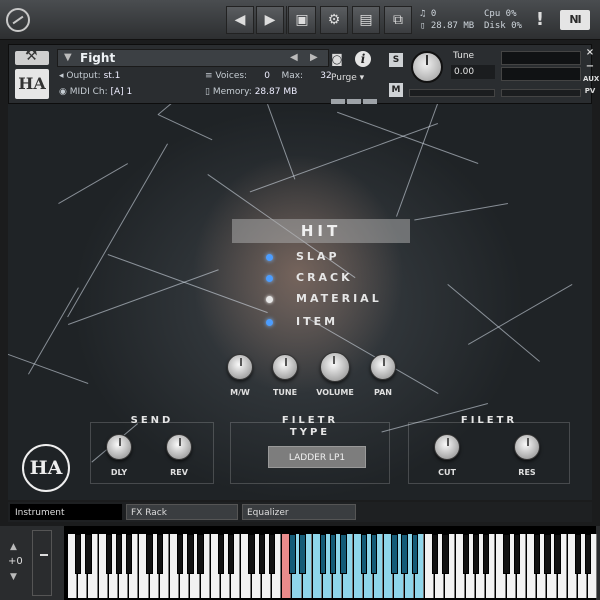  Describe the element at coordinates (193, 58) in the screenshot. I see `instrument-name-row: ▼ Fight ◀ ▶` at that location.